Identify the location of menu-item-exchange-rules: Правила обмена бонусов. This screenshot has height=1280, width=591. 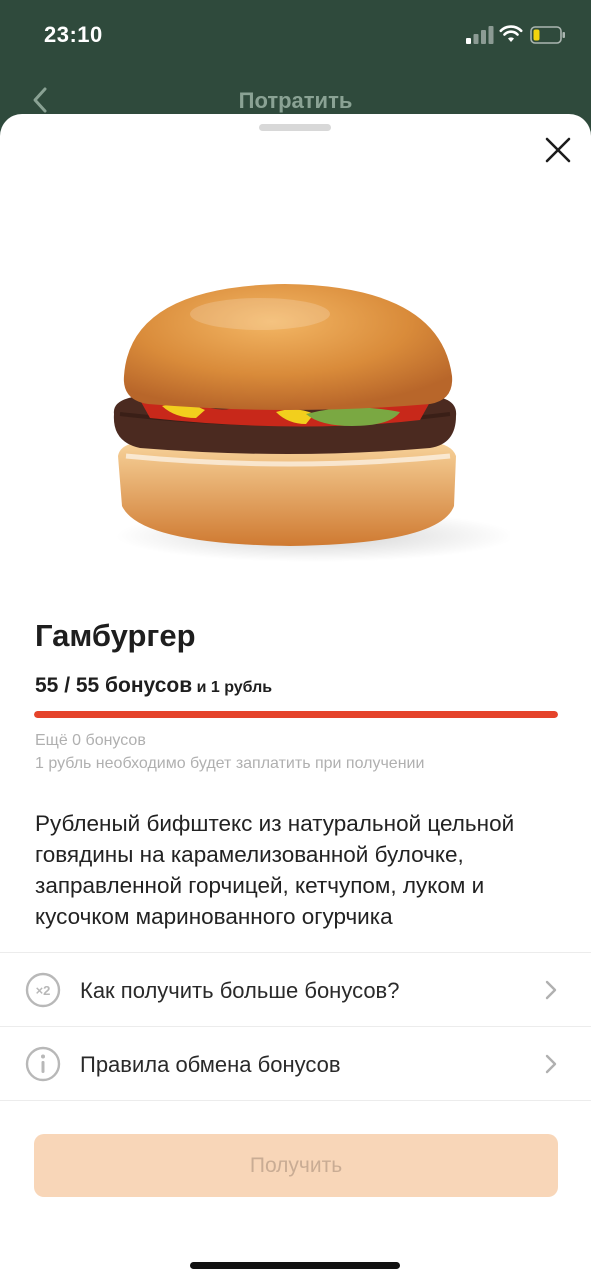
(295, 1064).